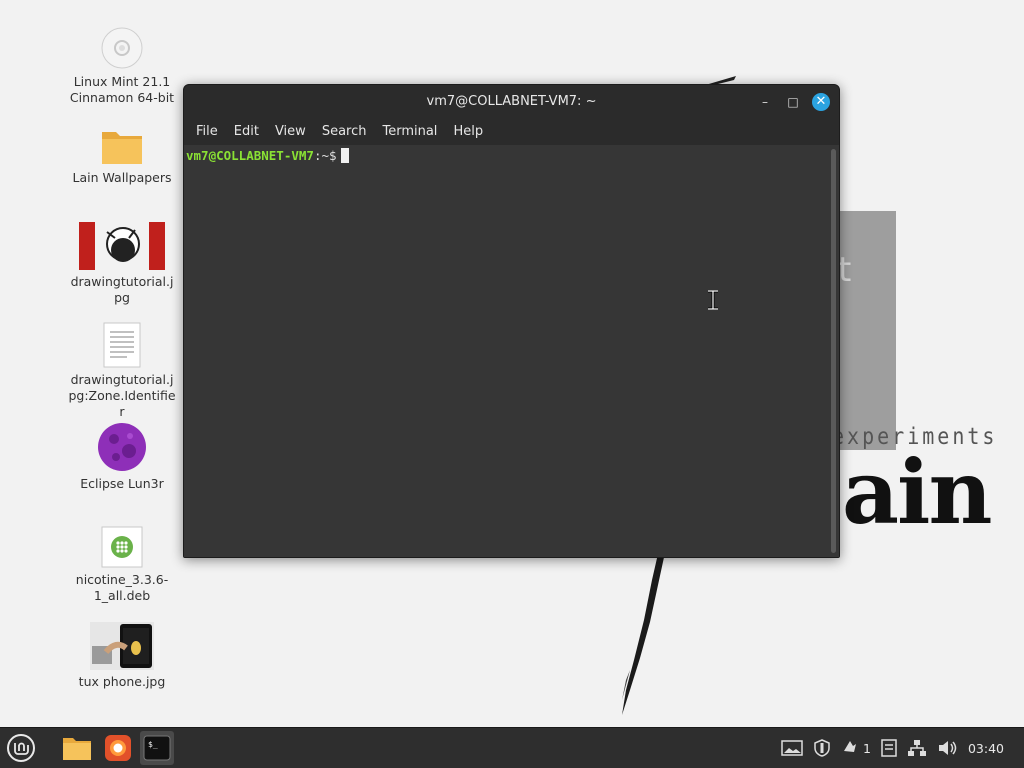  I want to click on ibeam-cursor-icon, so click(713, 300).